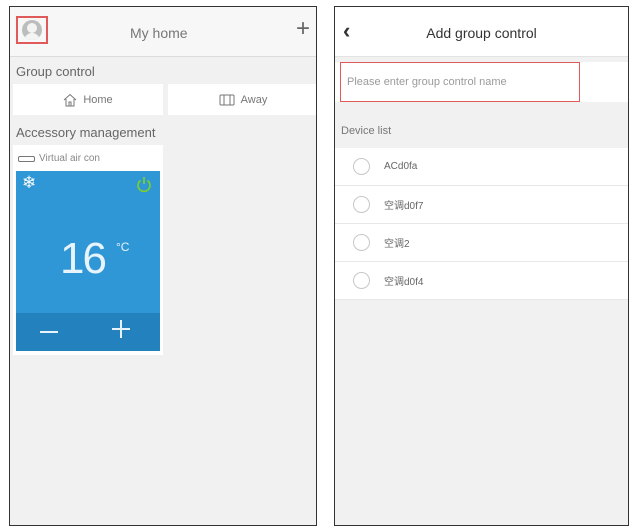 This screenshot has height=530, width=633. I want to click on home-header: My home +, so click(163, 32).